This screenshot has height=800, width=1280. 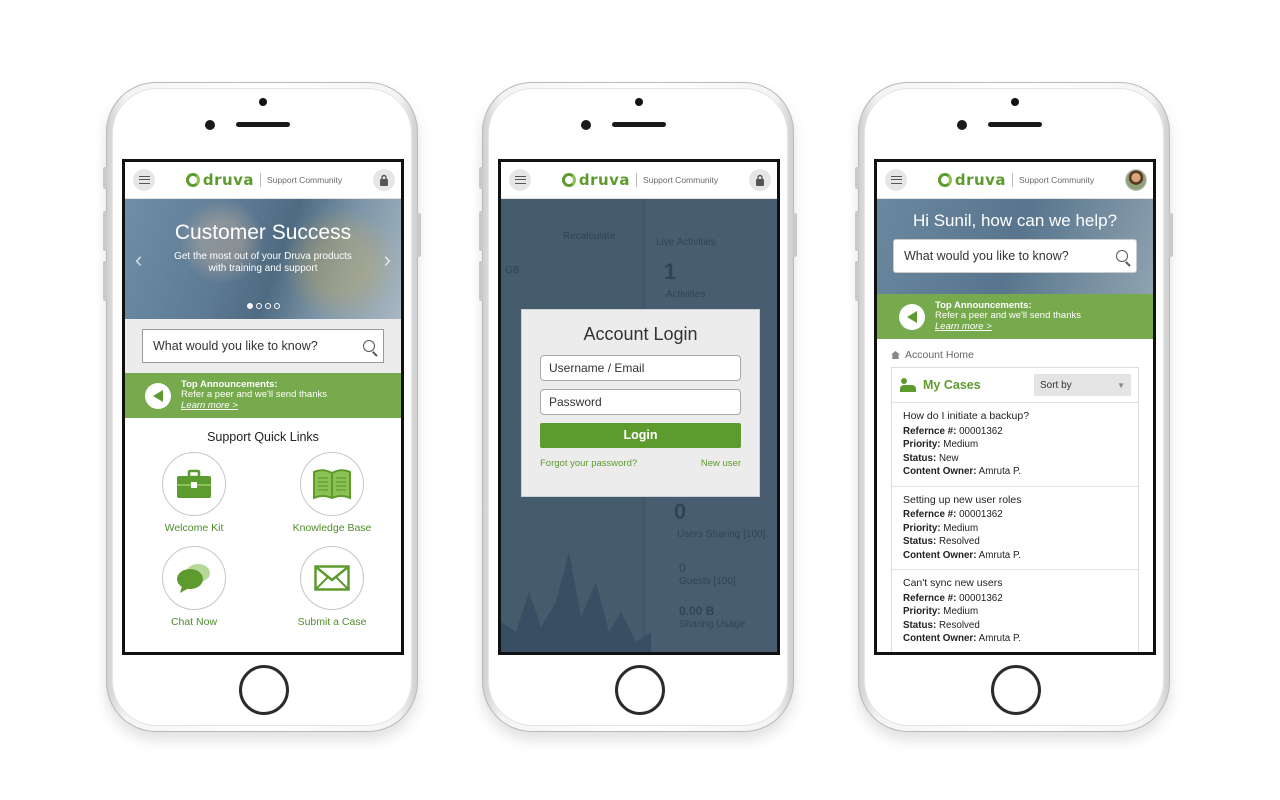 What do you see at coordinates (1015, 220) in the screenshot?
I see `greeting-title: Hi Sunil, how can we help?` at bounding box center [1015, 220].